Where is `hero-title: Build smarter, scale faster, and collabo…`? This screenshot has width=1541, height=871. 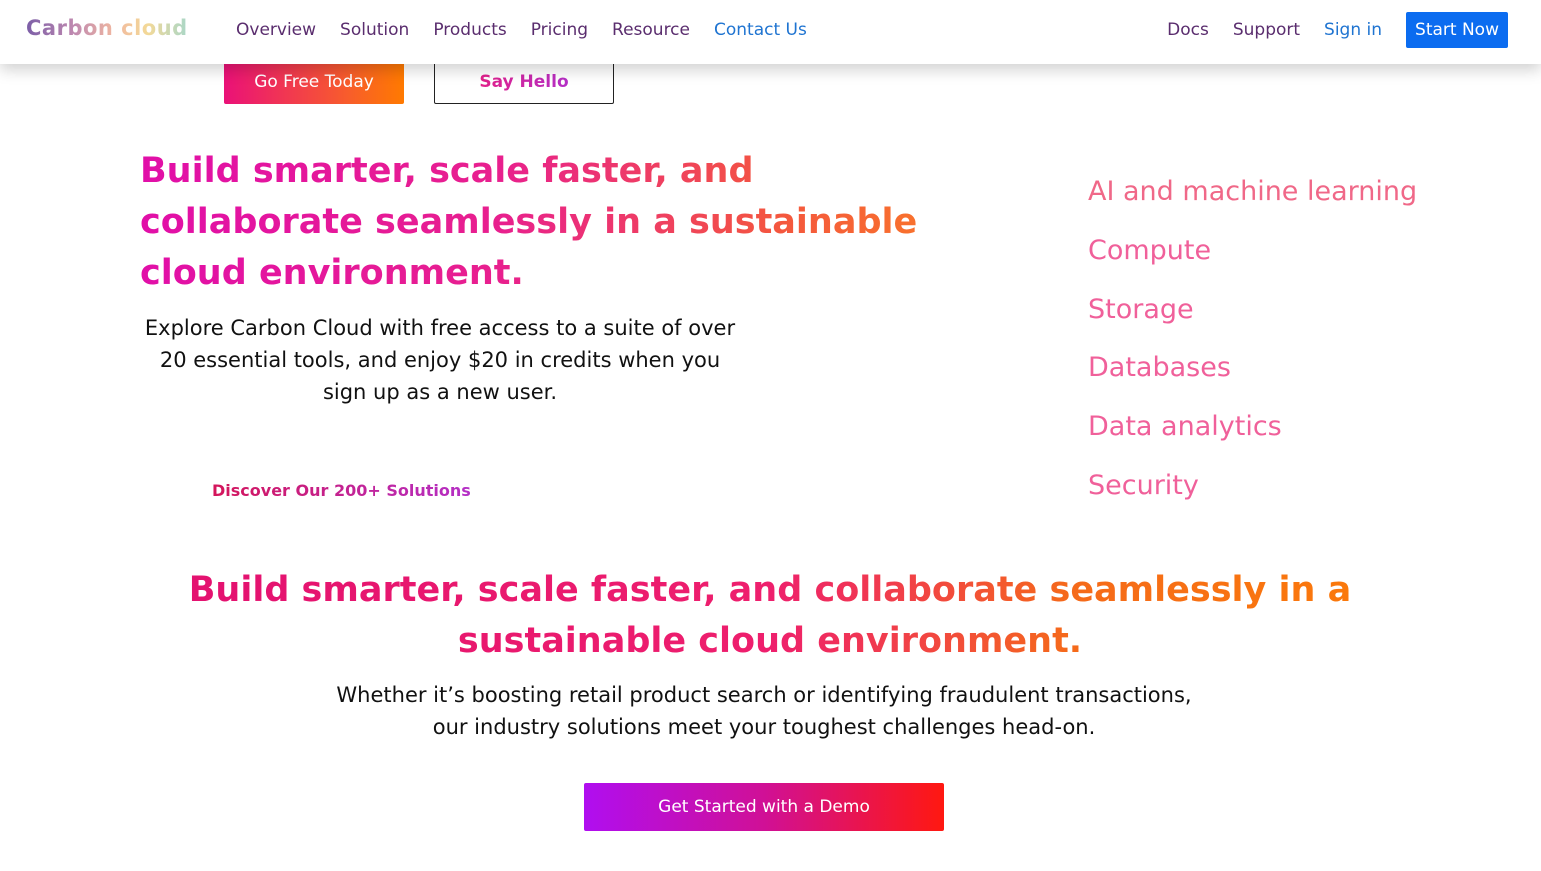 hero-title: Build smarter, scale faster, and collabo… is located at coordinates (540, 222).